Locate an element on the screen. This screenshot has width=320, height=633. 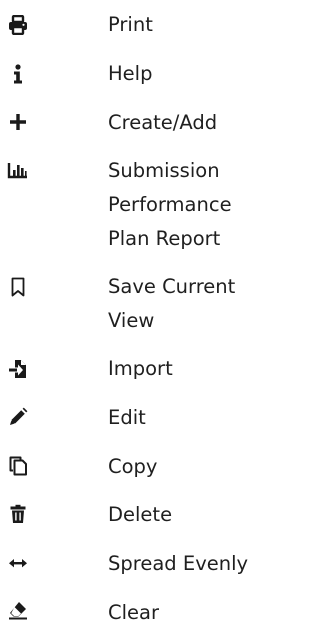
legend-item-clear: Clear is located at coordinates (138, 613).